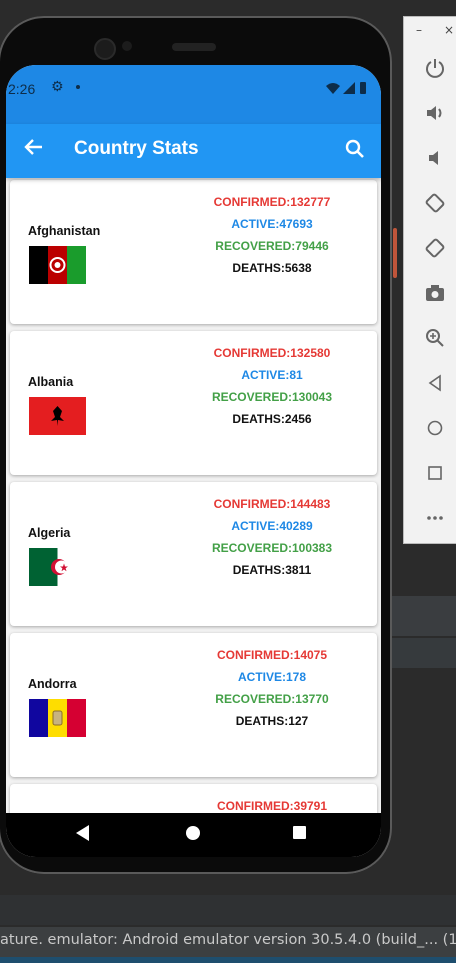 The width and height of the screenshot is (456, 963). Describe the element at coordinates (64, 231) in the screenshot. I see `country-name: Afghanistan` at that location.